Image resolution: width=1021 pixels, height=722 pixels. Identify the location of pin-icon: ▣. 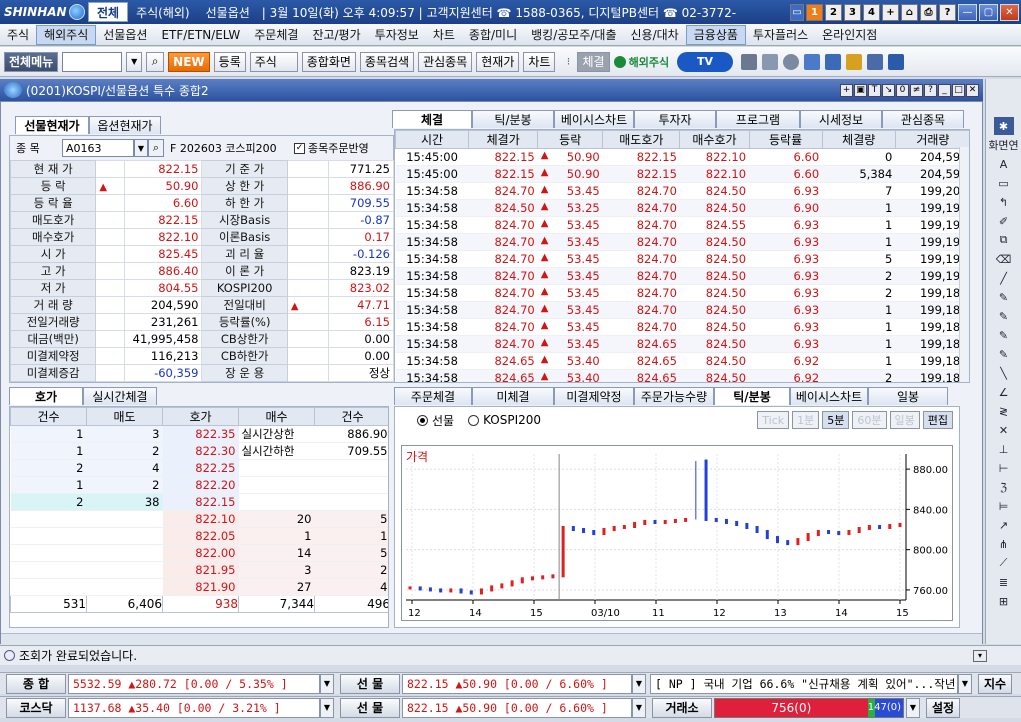
(860, 90).